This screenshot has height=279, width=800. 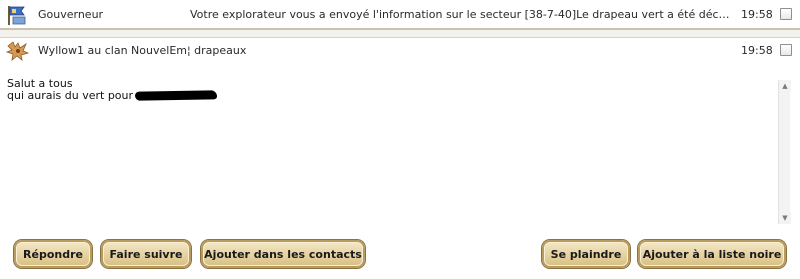 What do you see at coordinates (53, 254) in the screenshot?
I see `reply-button: Répondre` at bounding box center [53, 254].